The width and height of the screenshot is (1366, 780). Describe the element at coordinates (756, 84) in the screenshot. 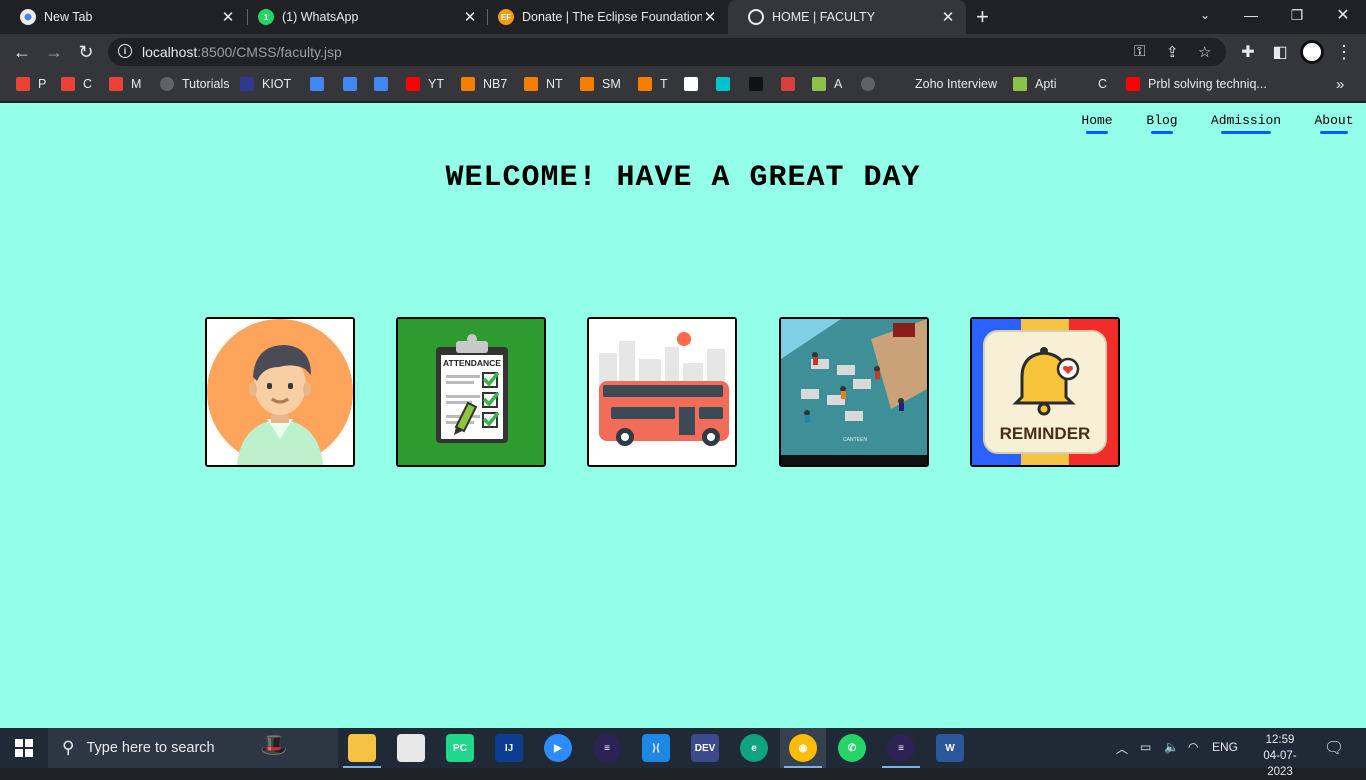

I see `hackerrank-icon` at that location.